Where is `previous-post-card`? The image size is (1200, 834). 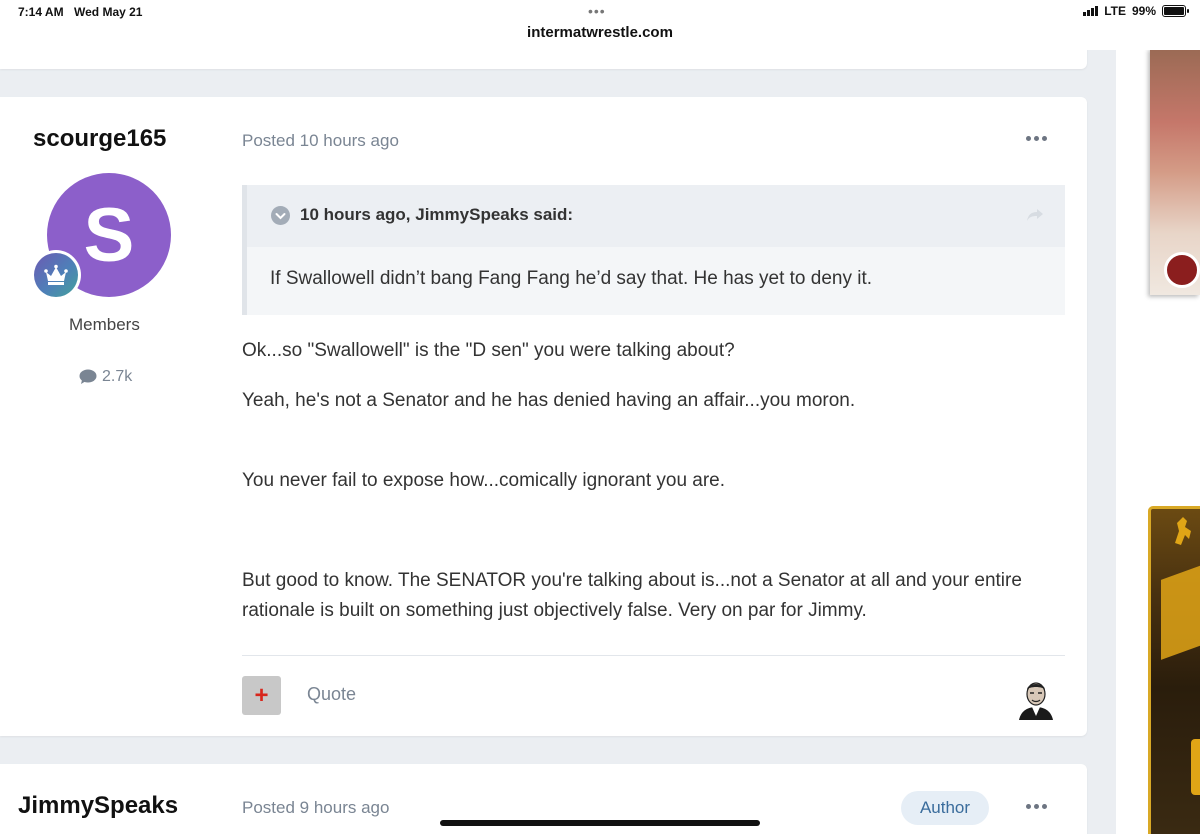 previous-post-card is located at coordinates (543, 58).